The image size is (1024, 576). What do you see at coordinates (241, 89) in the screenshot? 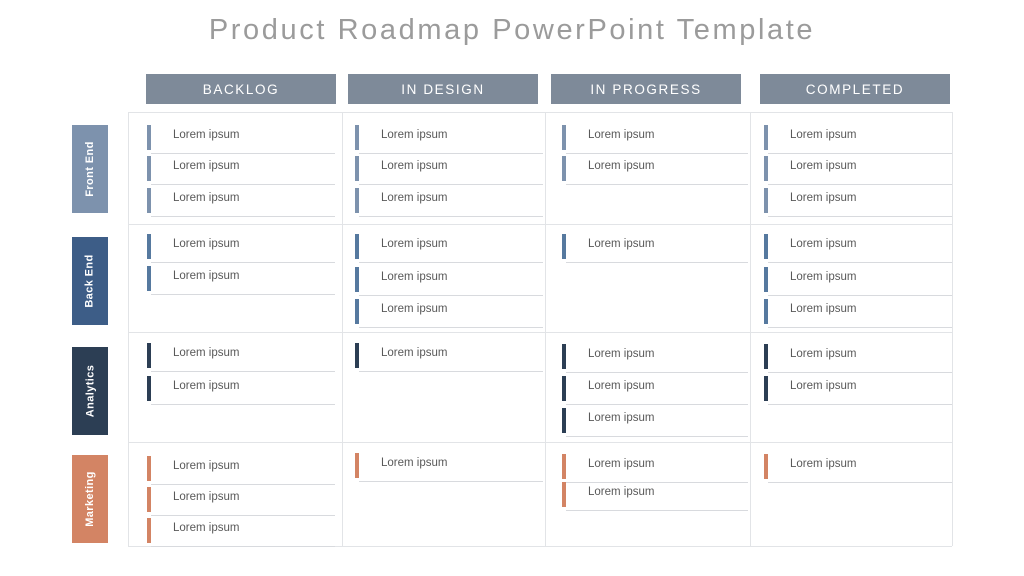
I see `column-header-backlog: BACKLOG` at bounding box center [241, 89].